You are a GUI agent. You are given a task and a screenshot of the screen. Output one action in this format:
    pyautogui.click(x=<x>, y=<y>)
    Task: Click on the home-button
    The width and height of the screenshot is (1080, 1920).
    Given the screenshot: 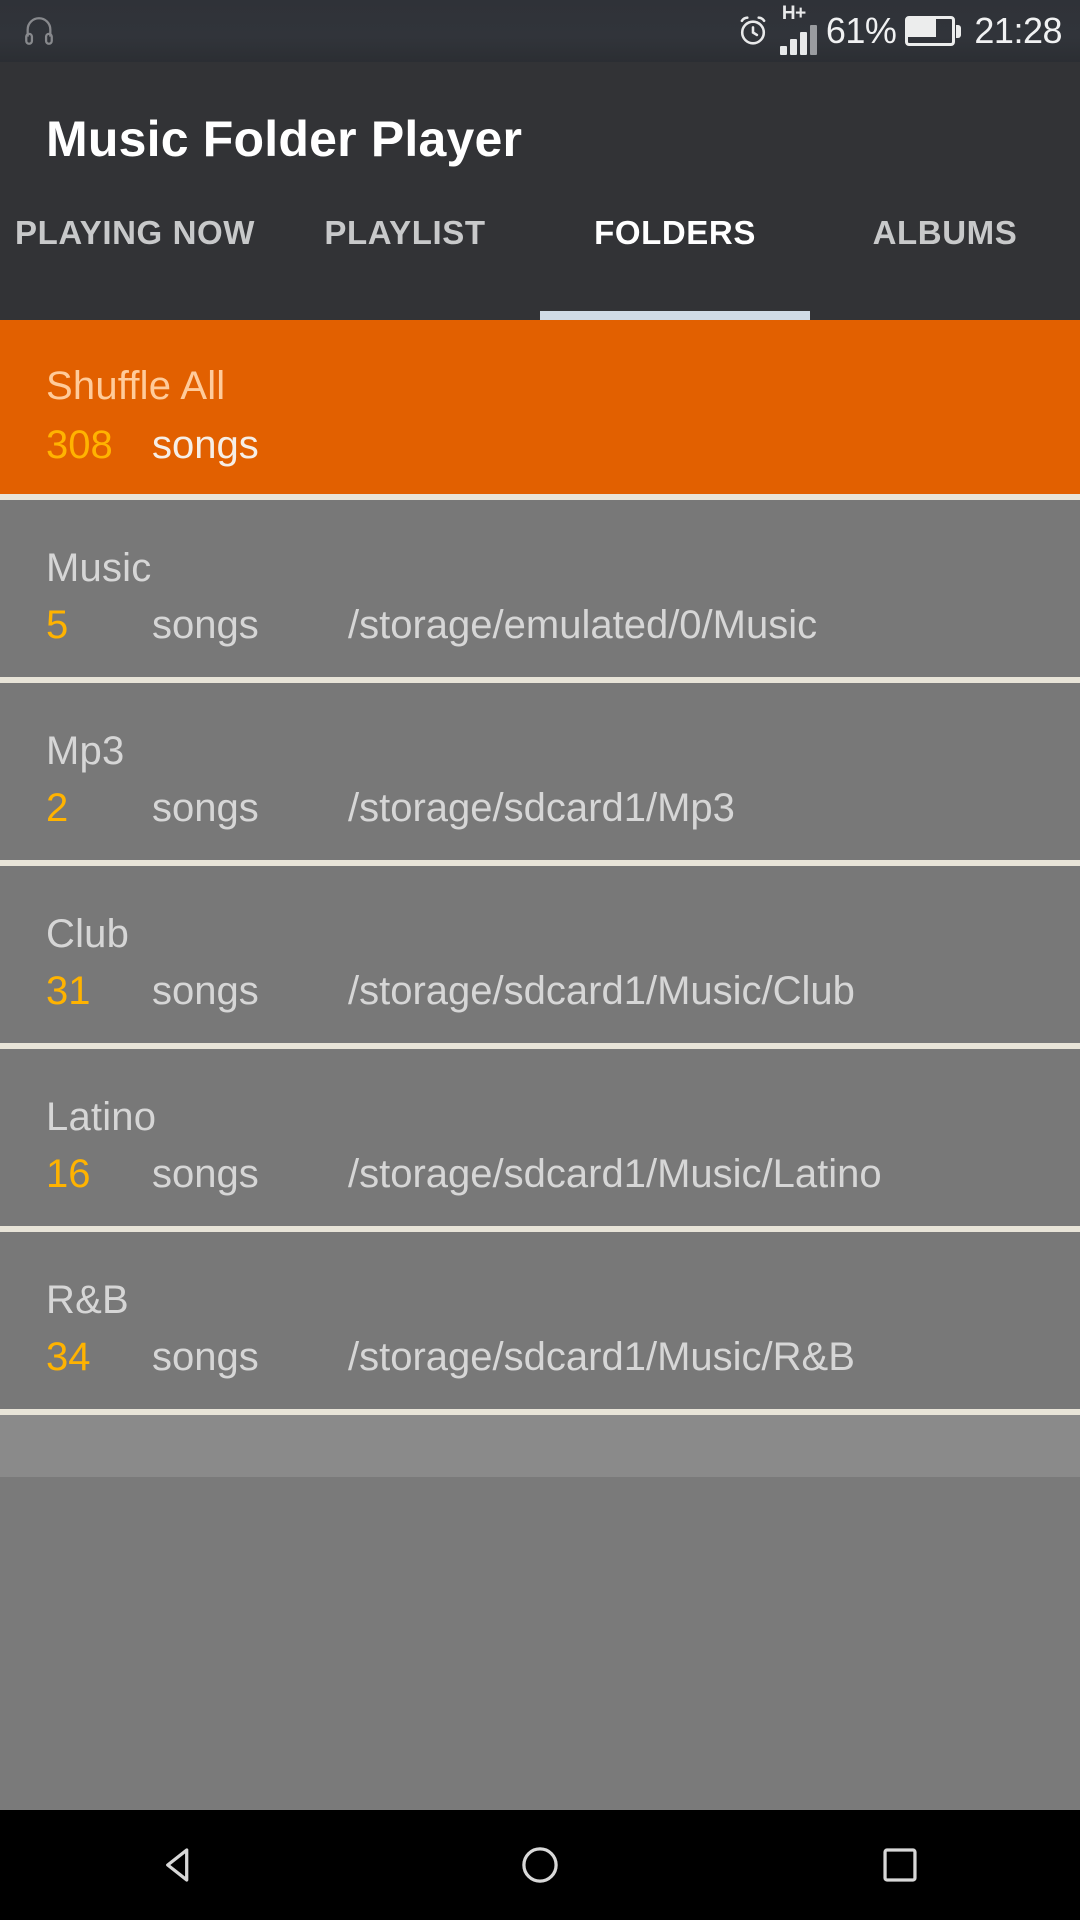 What is the action you would take?
    pyautogui.click(x=540, y=1865)
    